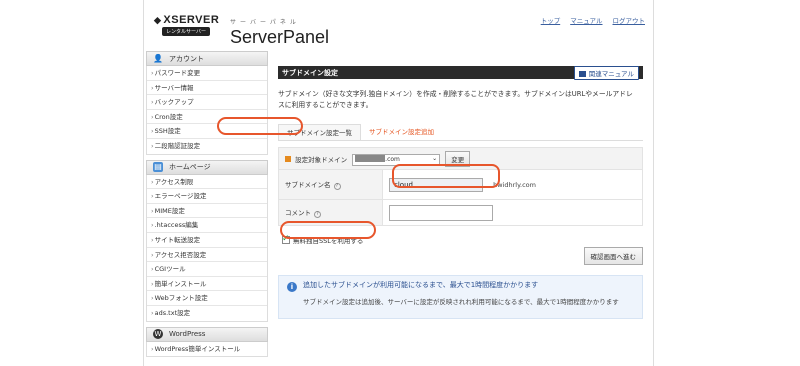 This screenshot has width=800, height=366. Describe the element at coordinates (207, 269) in the screenshot. I see `sidebar-item-cgi: CGIツール` at that location.